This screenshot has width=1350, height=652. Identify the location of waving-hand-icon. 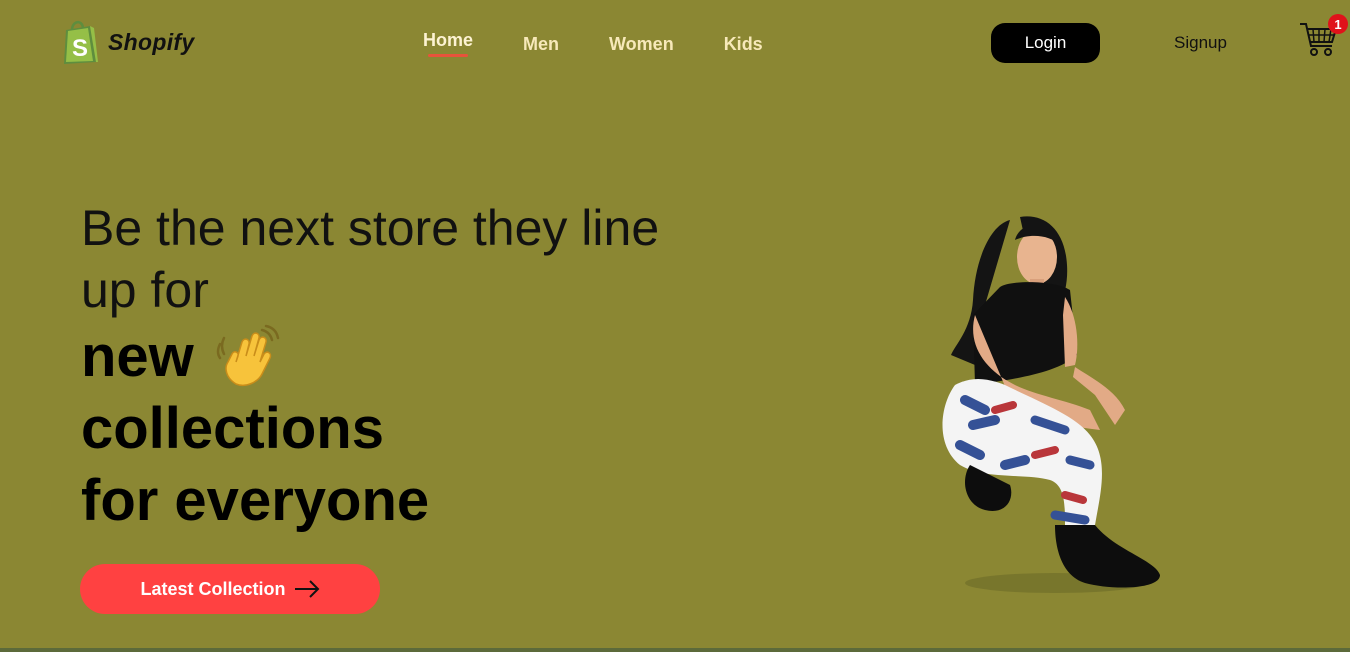
(248, 355).